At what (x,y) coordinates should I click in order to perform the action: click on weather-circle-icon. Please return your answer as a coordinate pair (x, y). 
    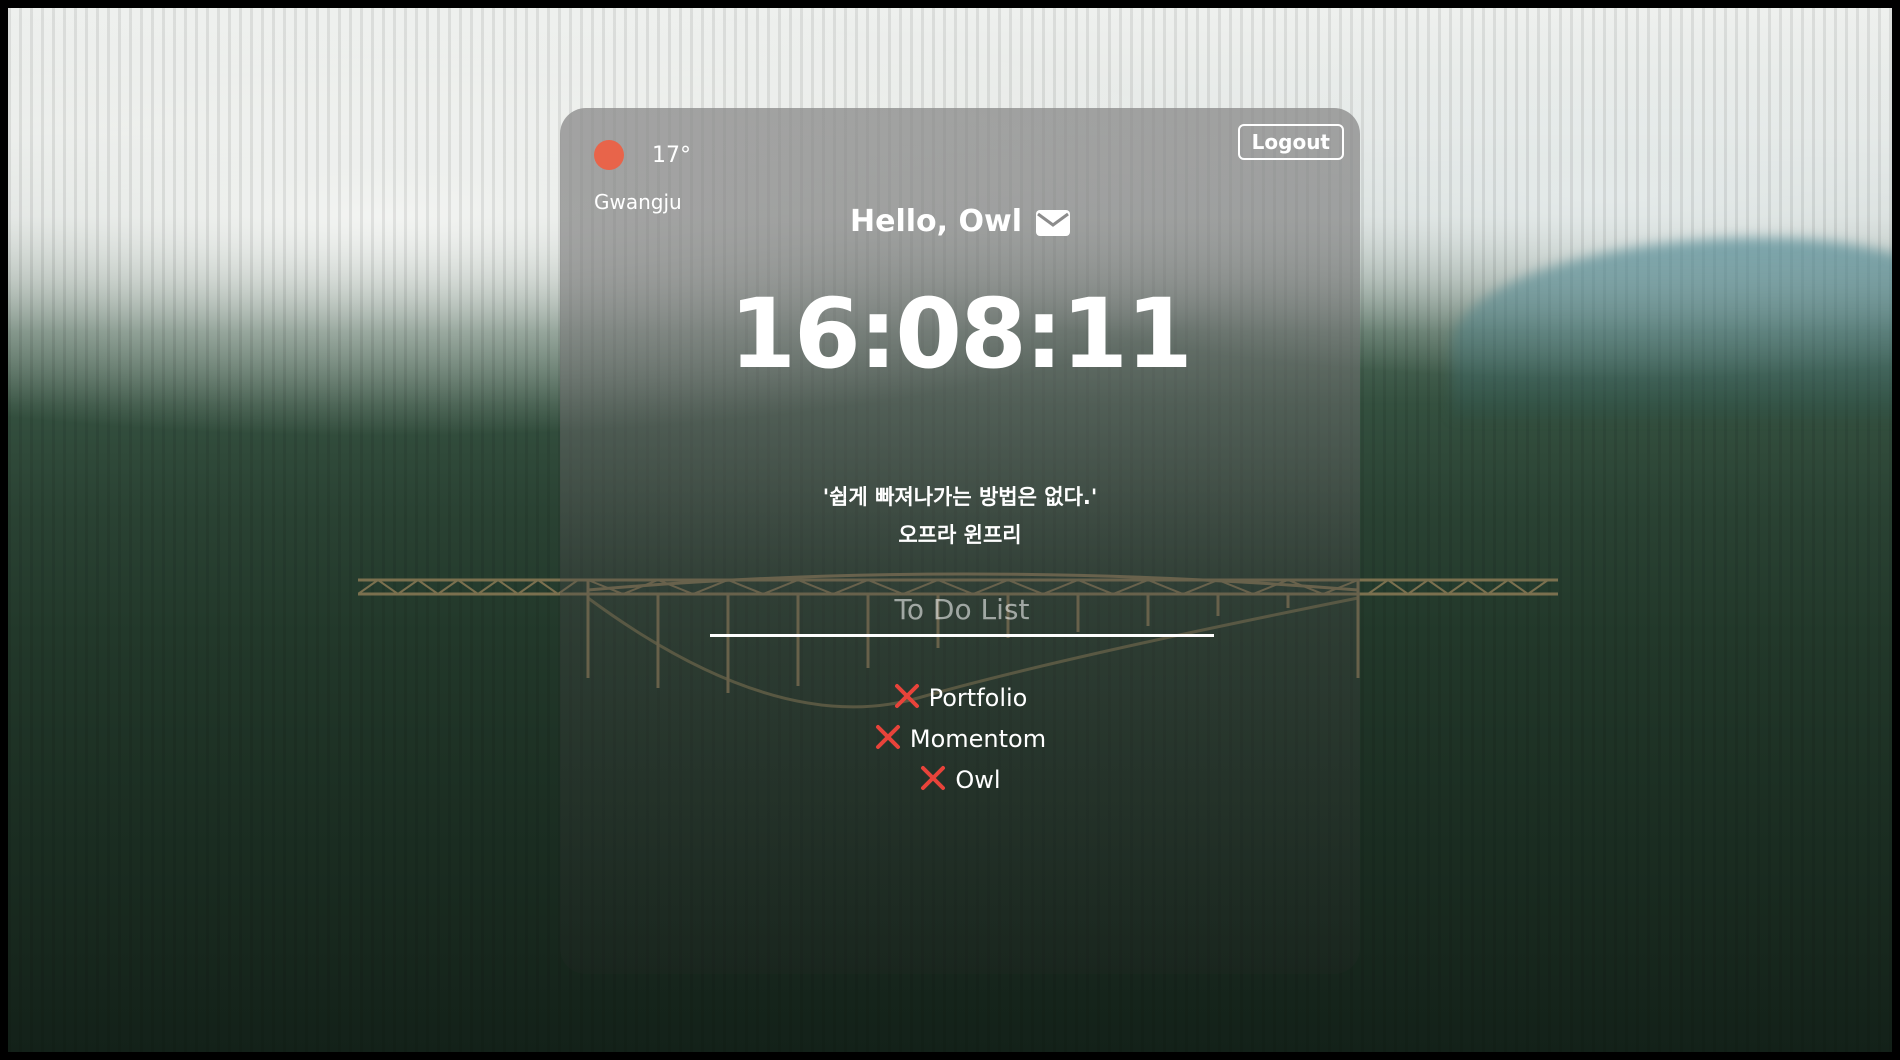
    Looking at the image, I should click on (609, 155).